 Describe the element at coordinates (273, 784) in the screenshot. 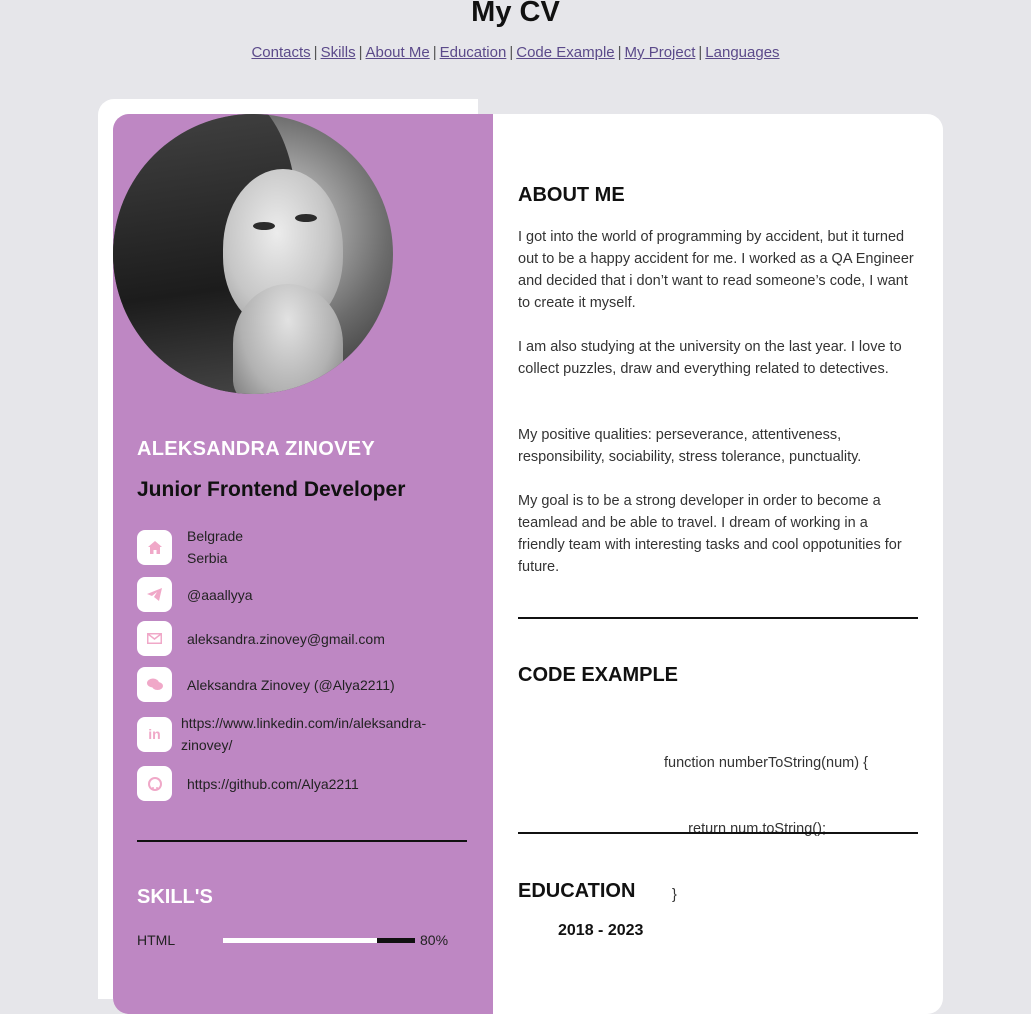

I see `contact-github-text: https://github.com/Alya2211` at that location.